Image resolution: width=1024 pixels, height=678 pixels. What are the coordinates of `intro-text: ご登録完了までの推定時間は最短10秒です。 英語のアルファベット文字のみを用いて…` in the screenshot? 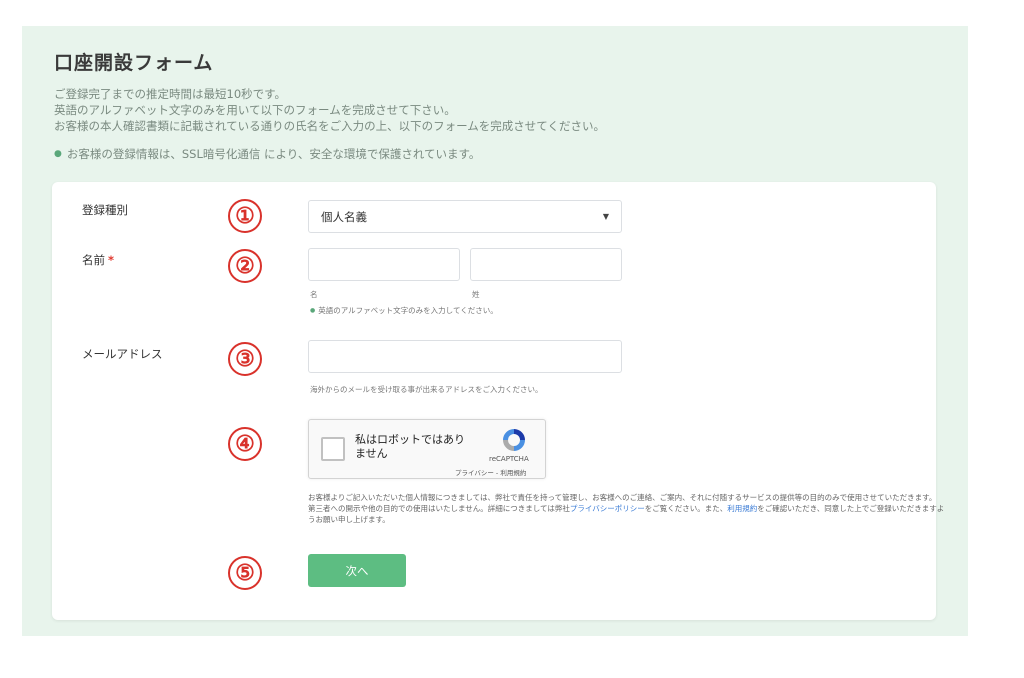 It's located at (494, 110).